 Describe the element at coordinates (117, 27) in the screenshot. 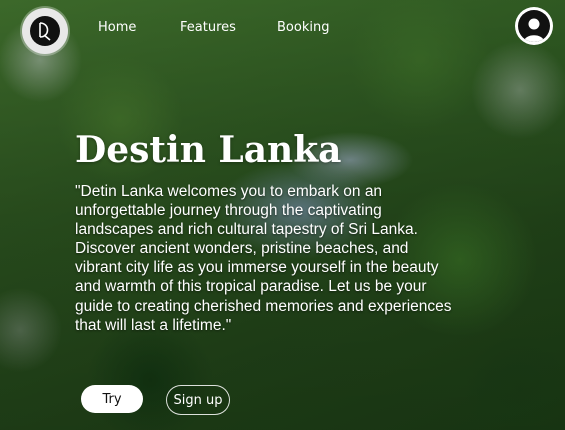

I see `nav-home: Home` at that location.